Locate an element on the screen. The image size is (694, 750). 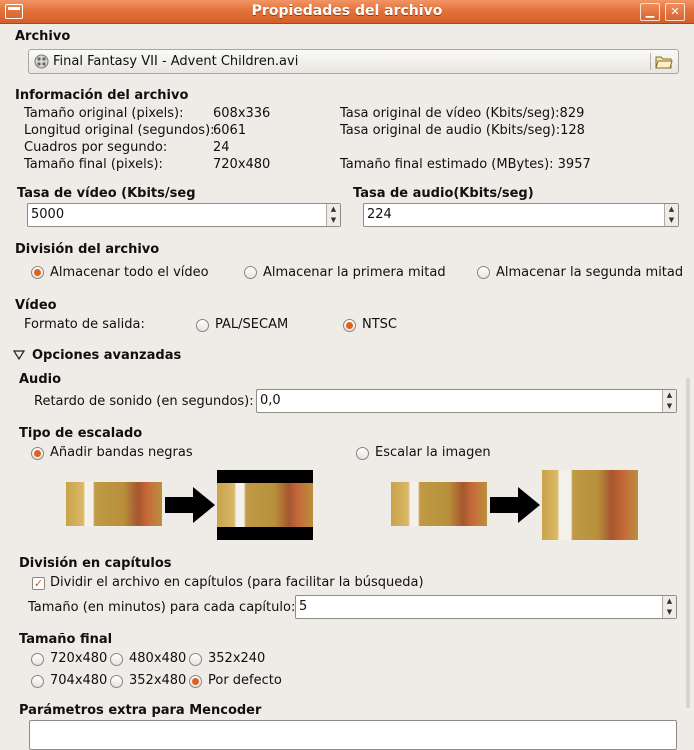
video-heading: Vídeo is located at coordinates (36, 305).